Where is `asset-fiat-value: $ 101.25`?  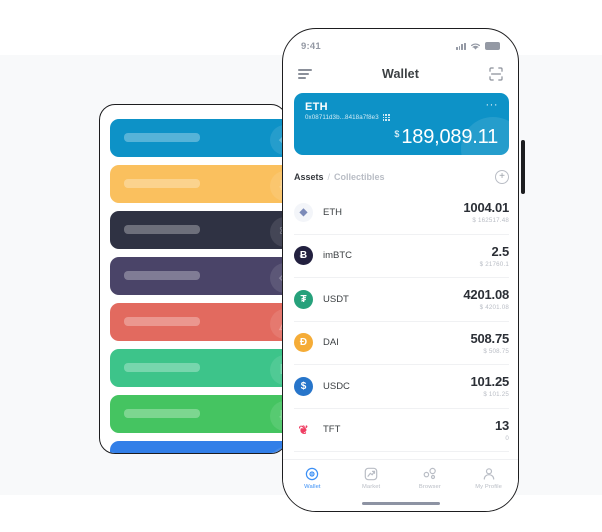
asset-fiat-value: $ 101.25 is located at coordinates (496, 395).